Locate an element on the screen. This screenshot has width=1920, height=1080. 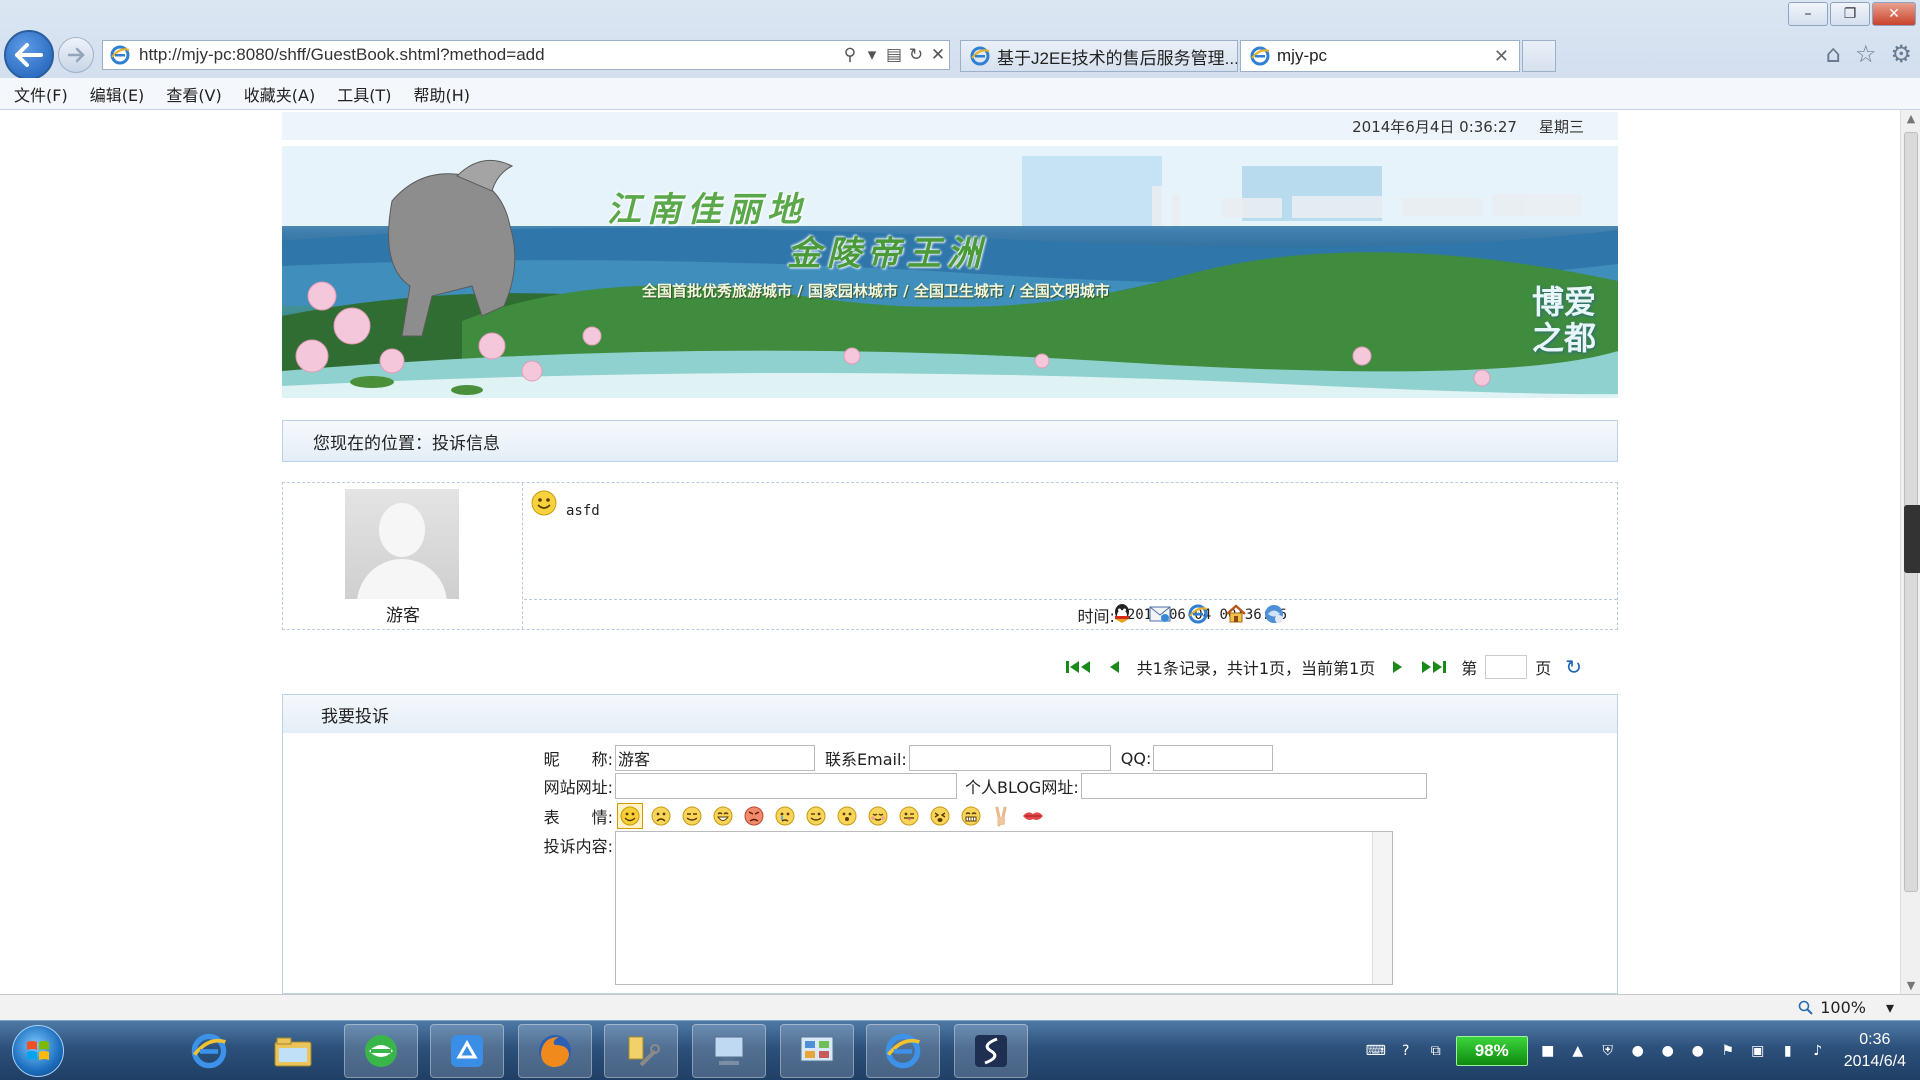
email-input is located at coordinates (1009, 758).